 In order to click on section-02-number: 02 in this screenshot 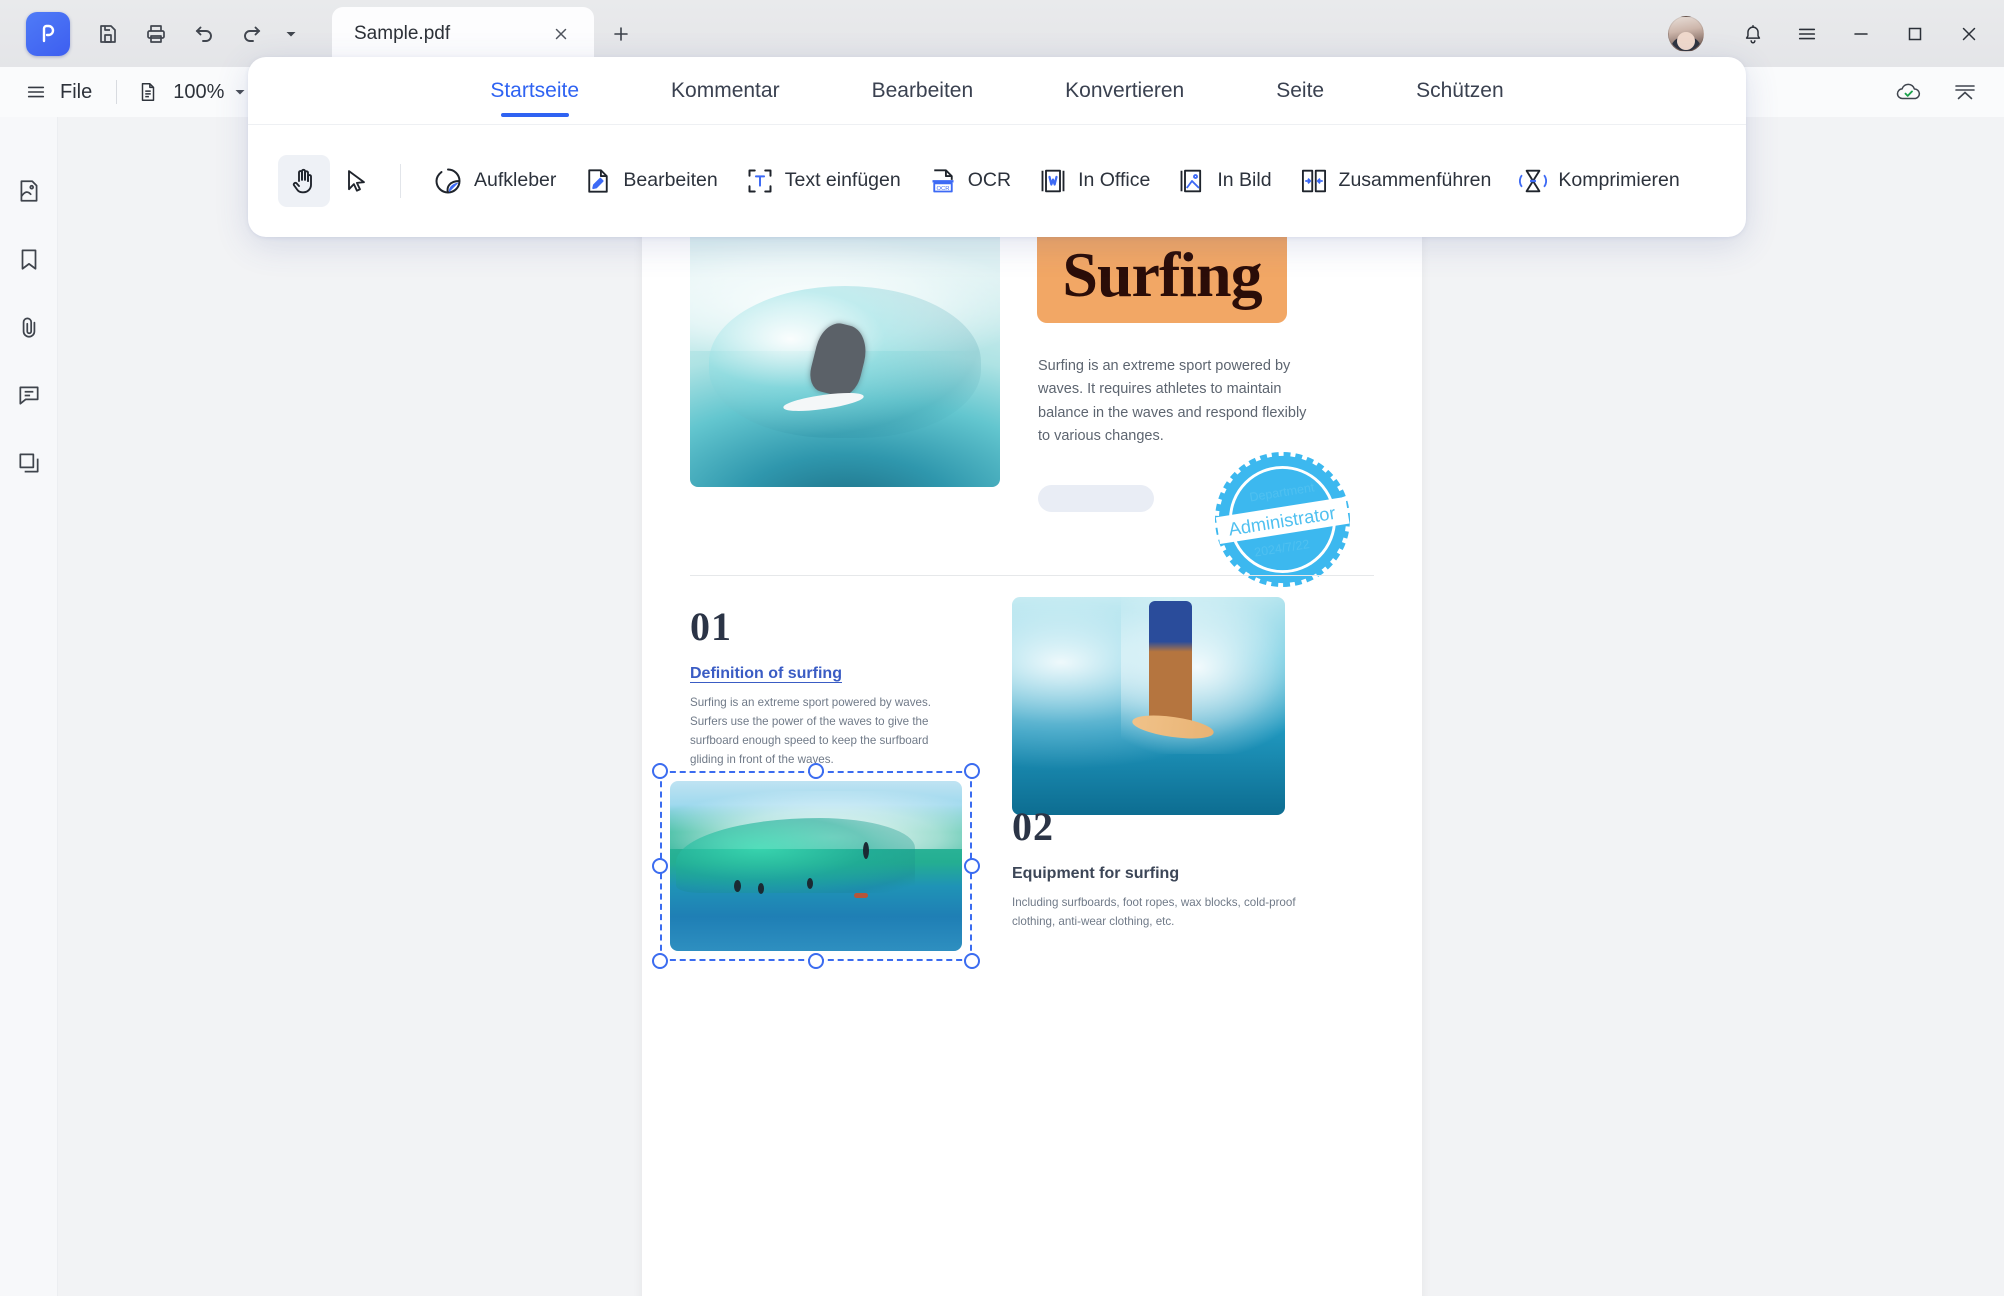, I will do `click(1033, 826)`.